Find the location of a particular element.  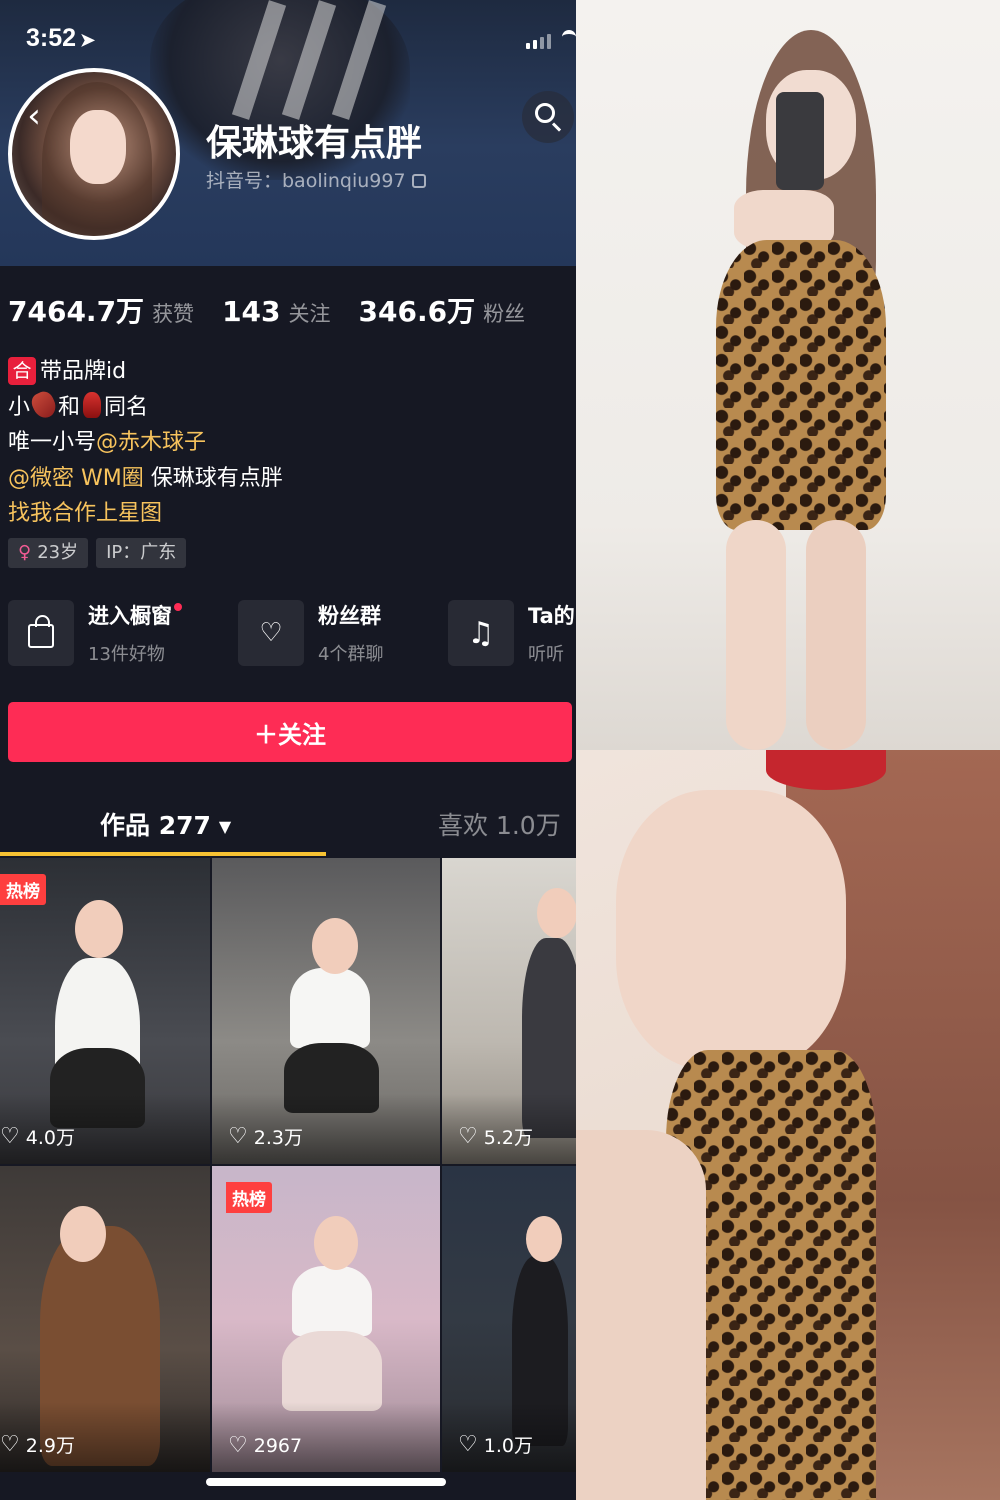

douyin-id: 抖音号：baolinqiu997 is located at coordinates (316, 179).